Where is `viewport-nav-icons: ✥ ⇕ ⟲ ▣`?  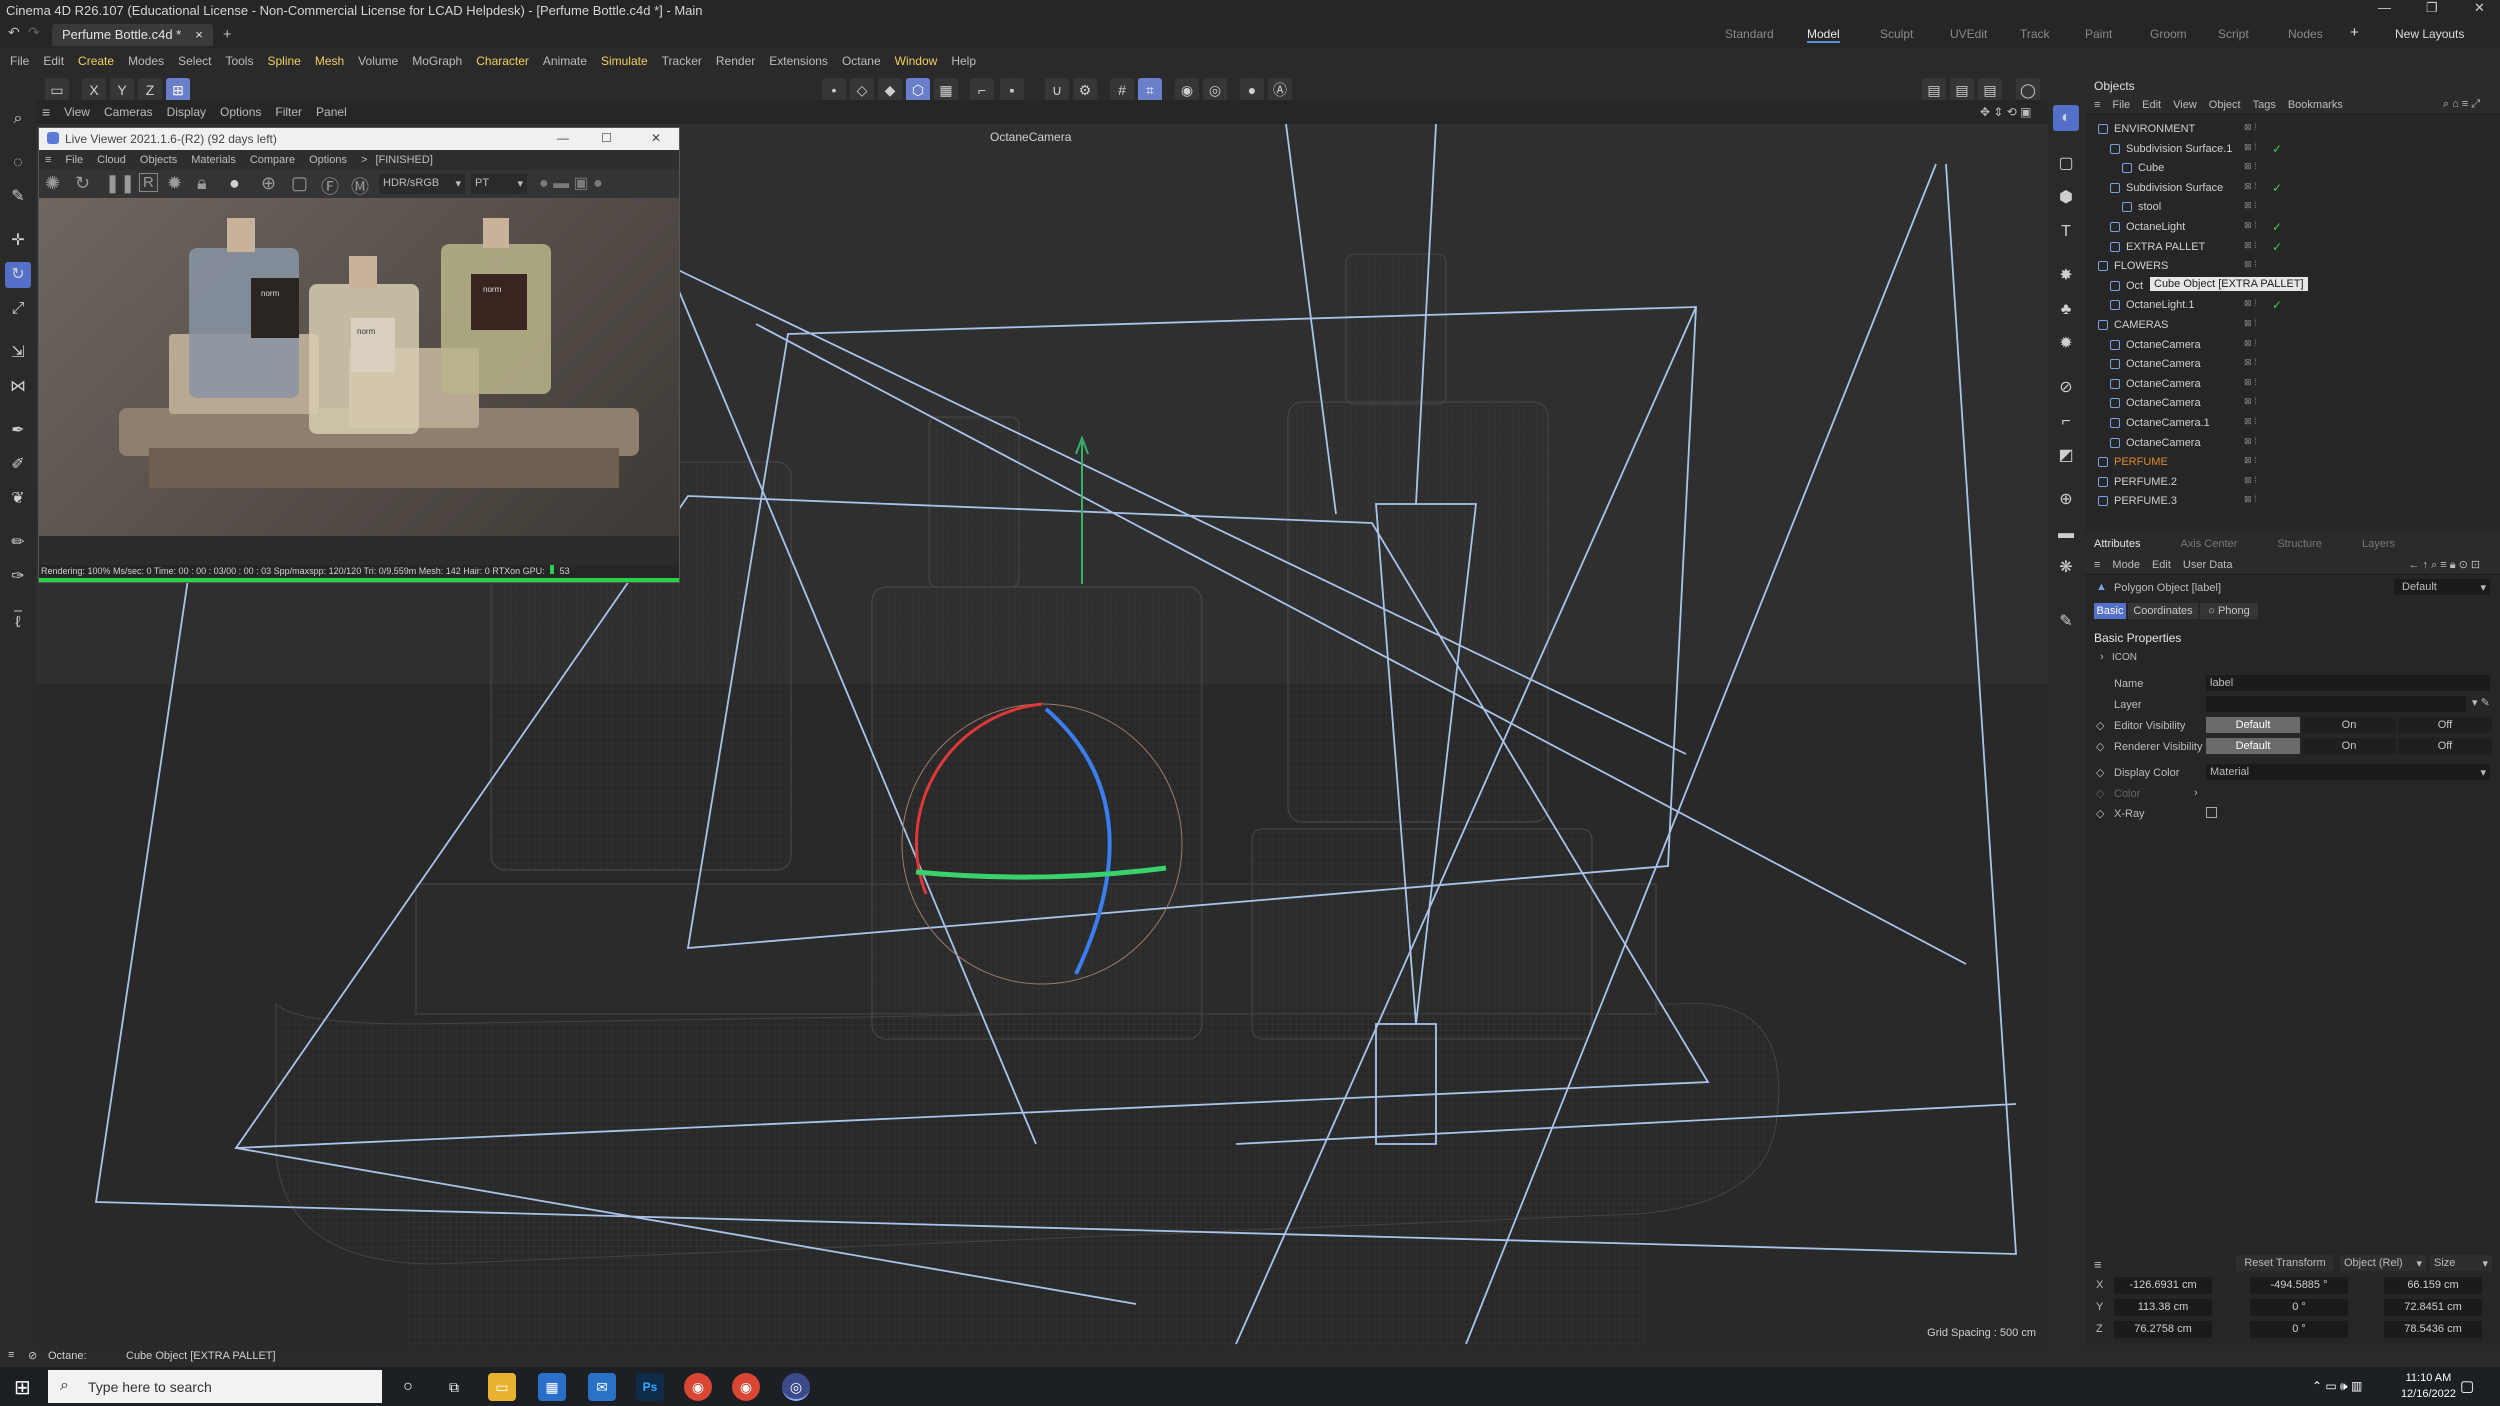 viewport-nav-icons: ✥ ⇕ ⟲ ▣ is located at coordinates (2006, 112).